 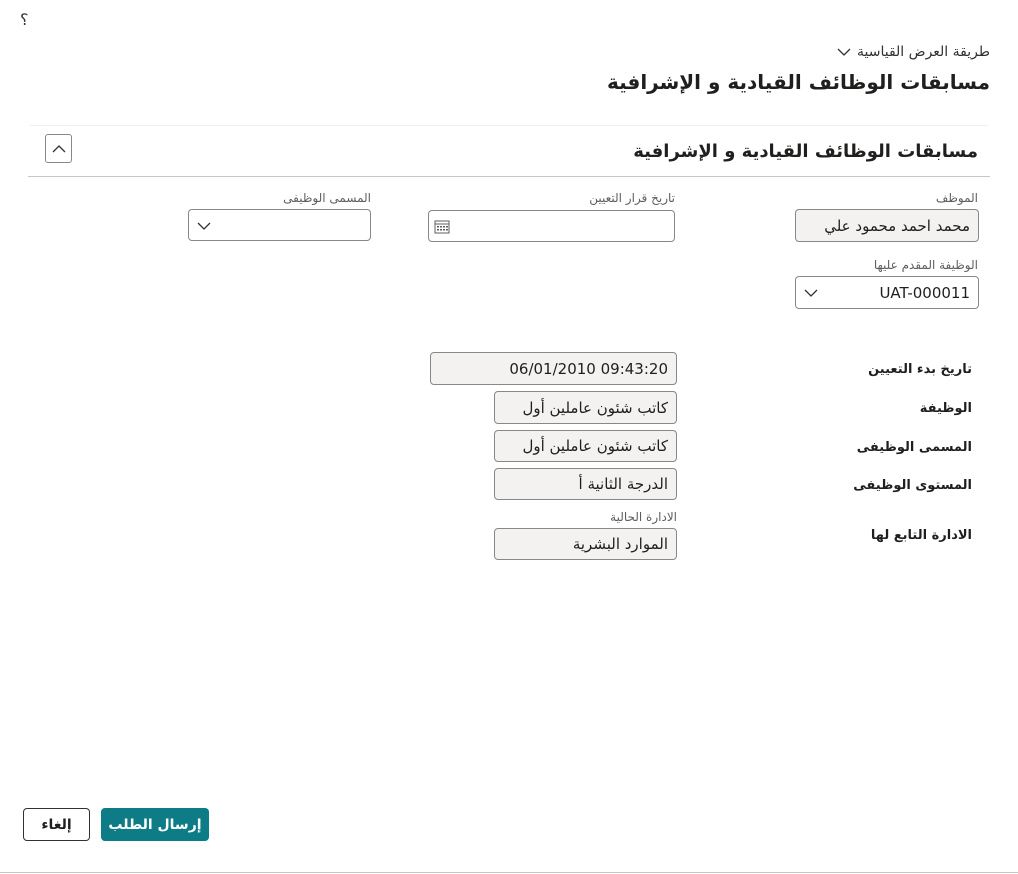 What do you see at coordinates (595, 407) in the screenshot?
I see `job-value: كاتب شئون عاملين أول` at bounding box center [595, 407].